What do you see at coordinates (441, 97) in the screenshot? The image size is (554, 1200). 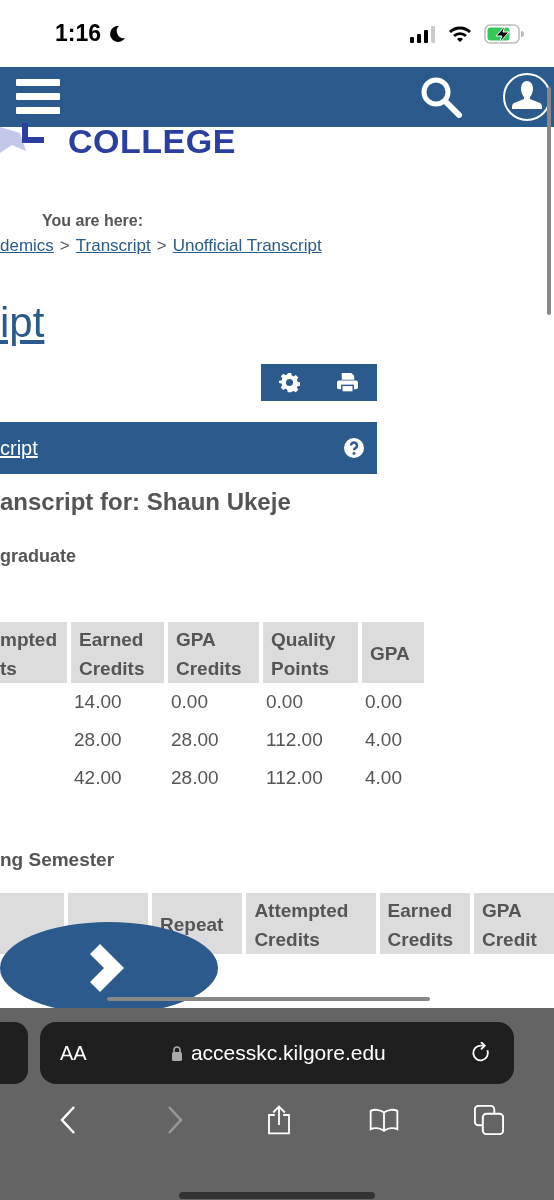 I see `search-icon` at bounding box center [441, 97].